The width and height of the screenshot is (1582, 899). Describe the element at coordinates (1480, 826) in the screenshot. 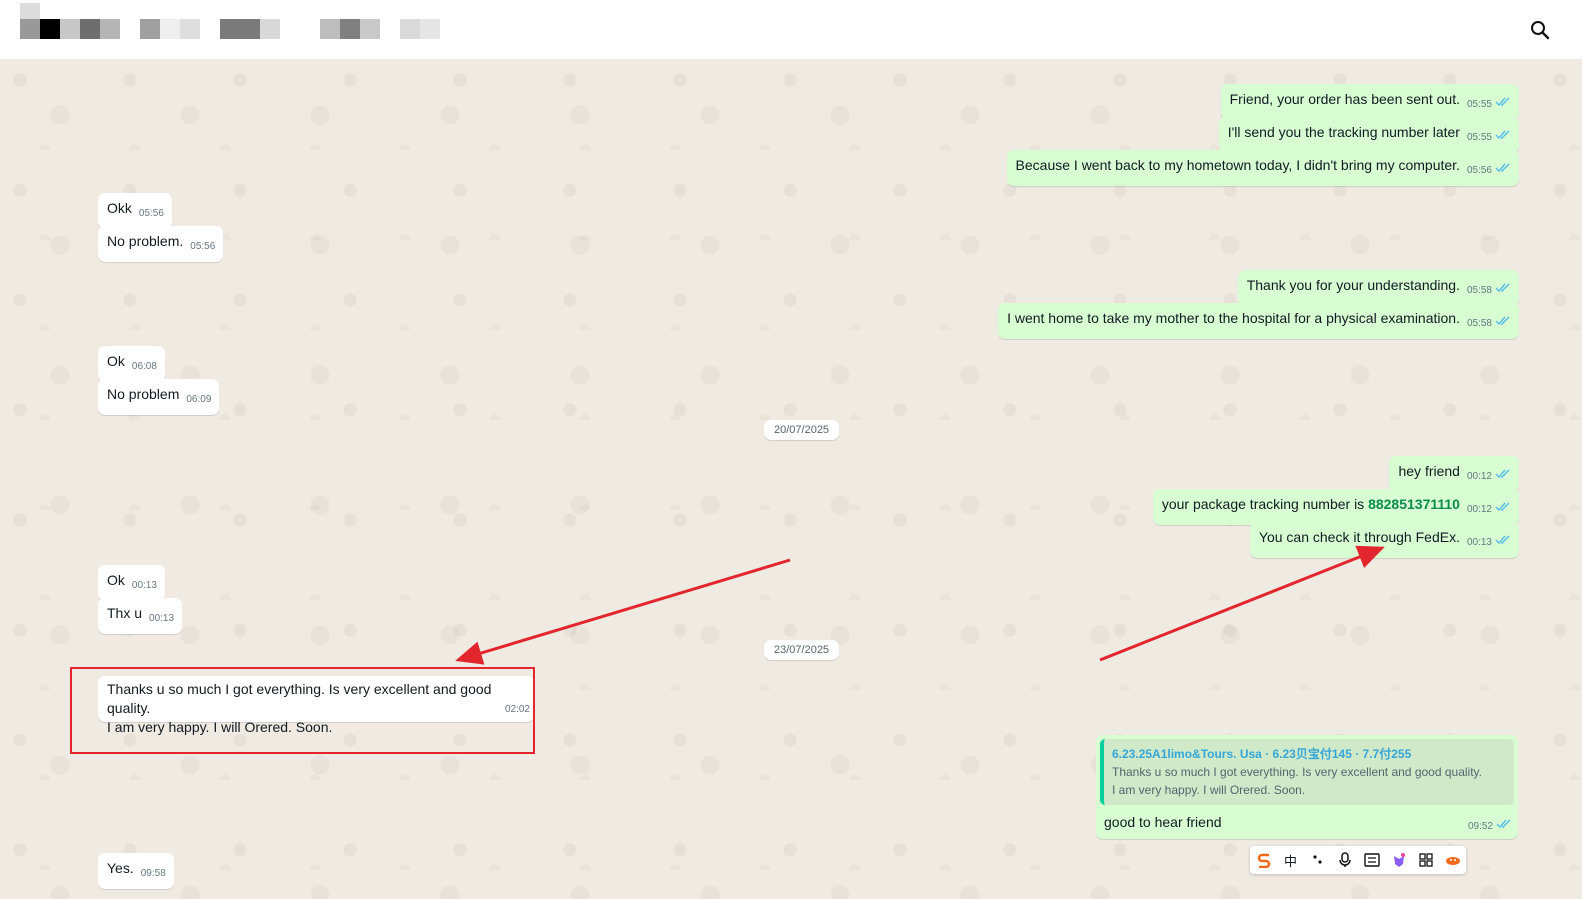

I see `message-time: 09:52` at that location.